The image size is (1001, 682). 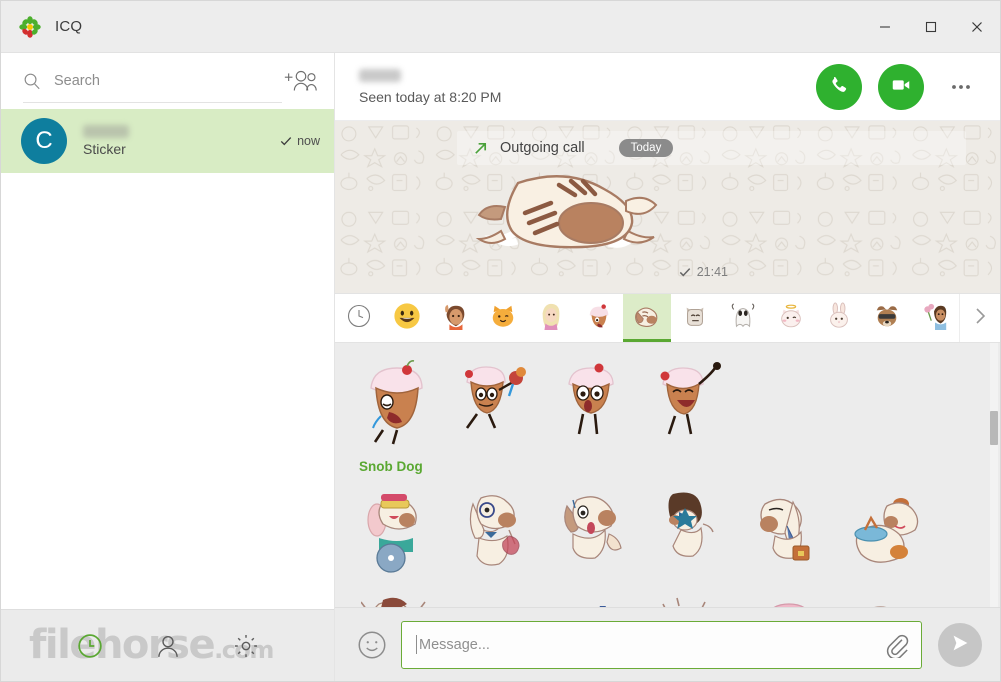 I want to click on contact-meta: now, so click(x=300, y=141).